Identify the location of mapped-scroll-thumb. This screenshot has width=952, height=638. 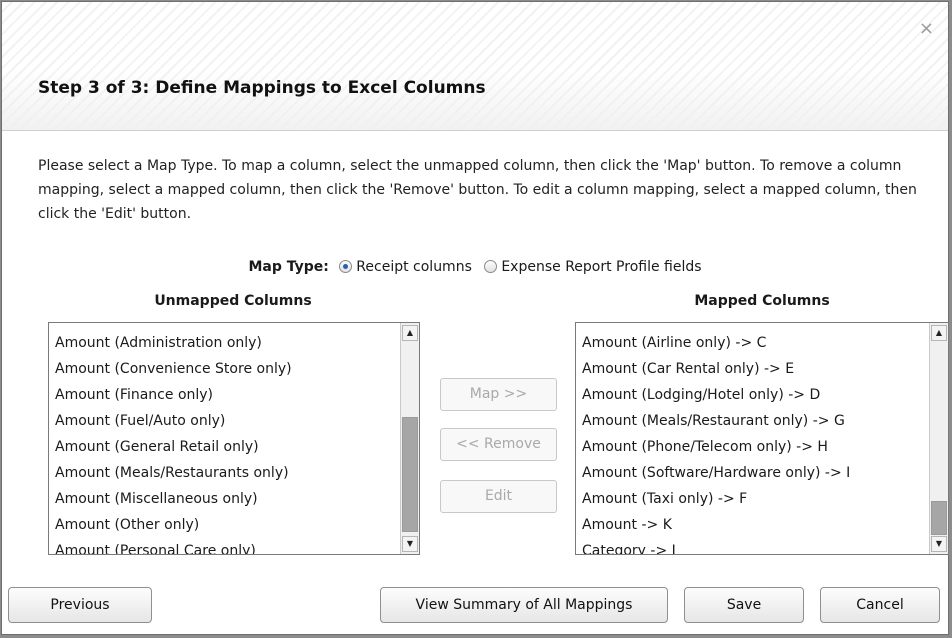
(939, 518).